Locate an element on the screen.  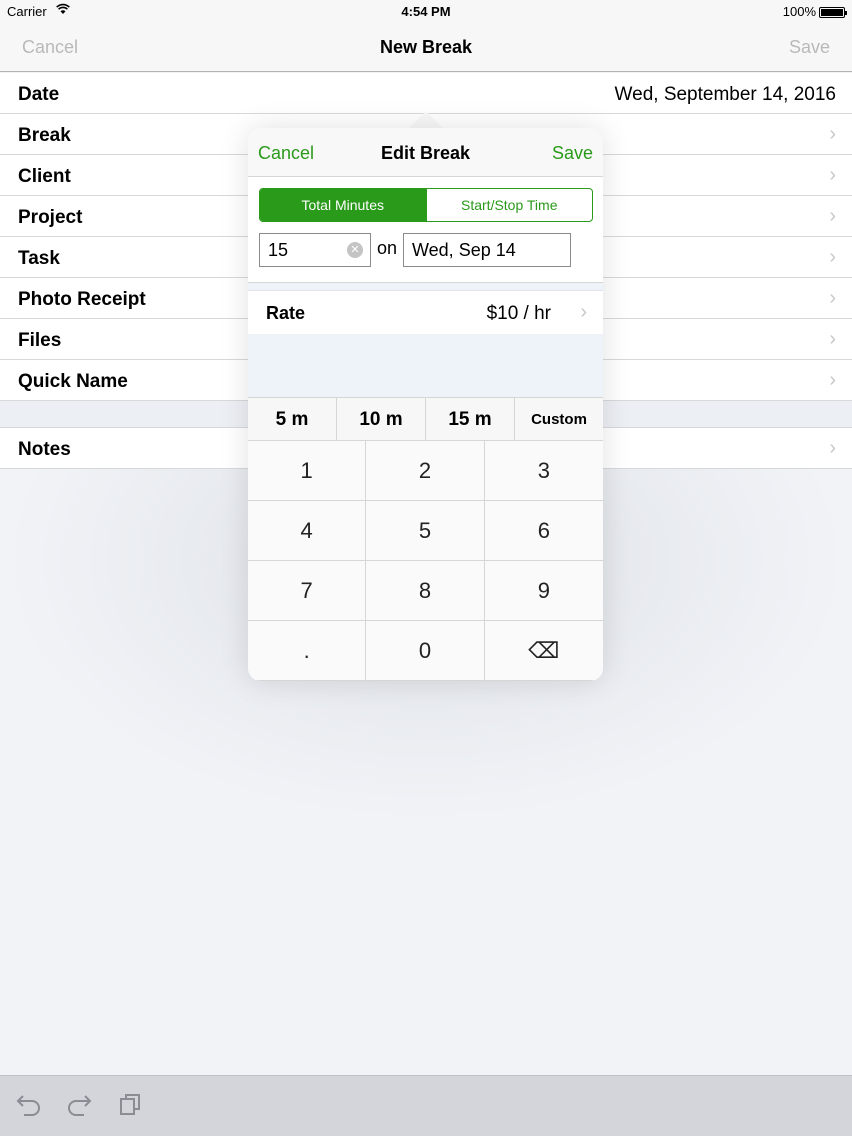
status-time: 4:54 PM is located at coordinates (426, 11).